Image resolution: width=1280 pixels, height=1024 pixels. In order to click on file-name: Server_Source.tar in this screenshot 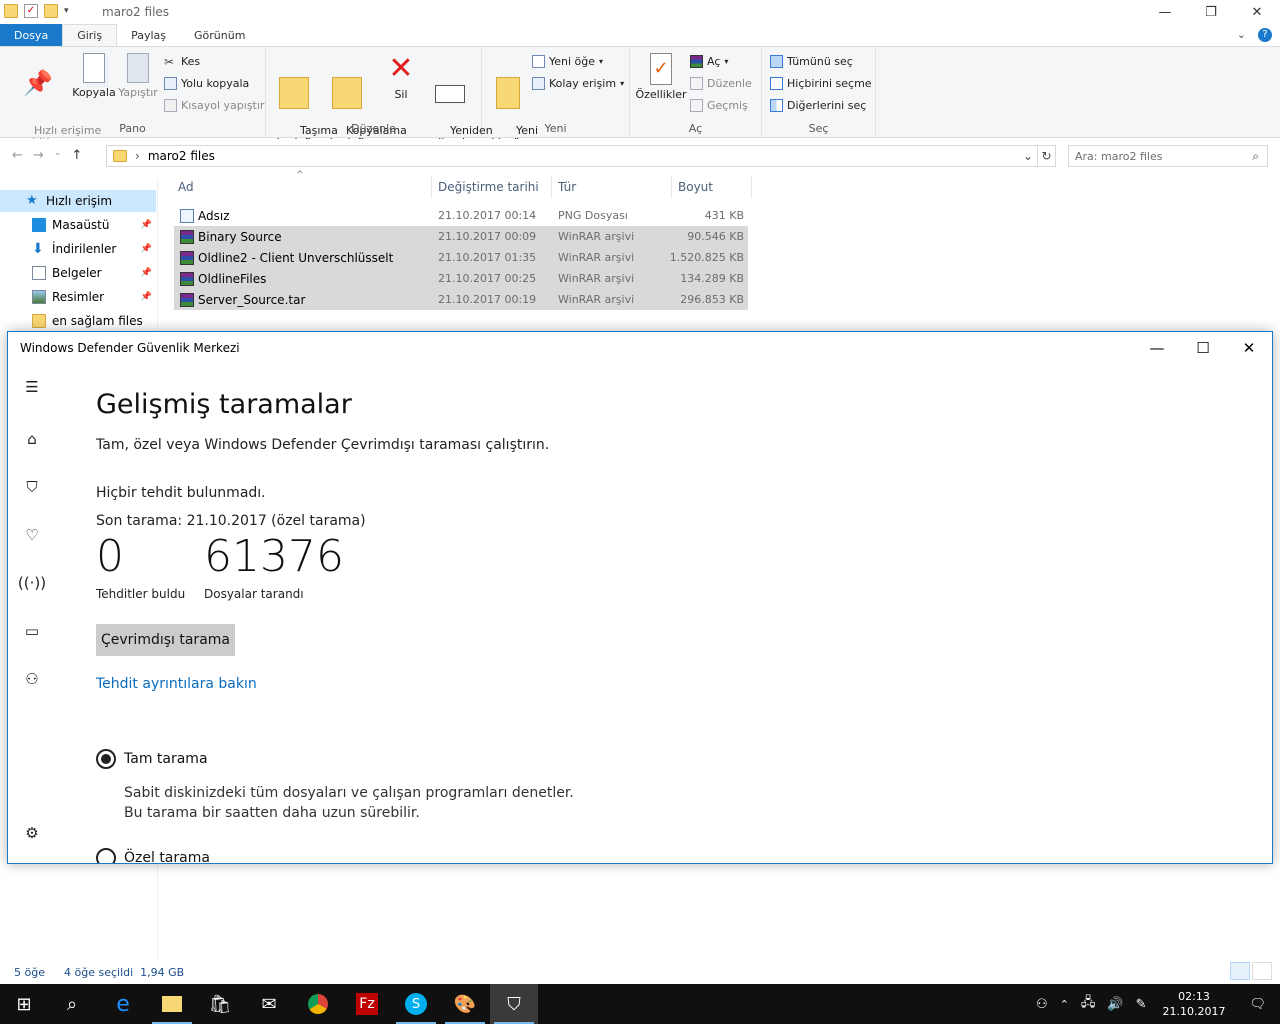, I will do `click(252, 300)`.